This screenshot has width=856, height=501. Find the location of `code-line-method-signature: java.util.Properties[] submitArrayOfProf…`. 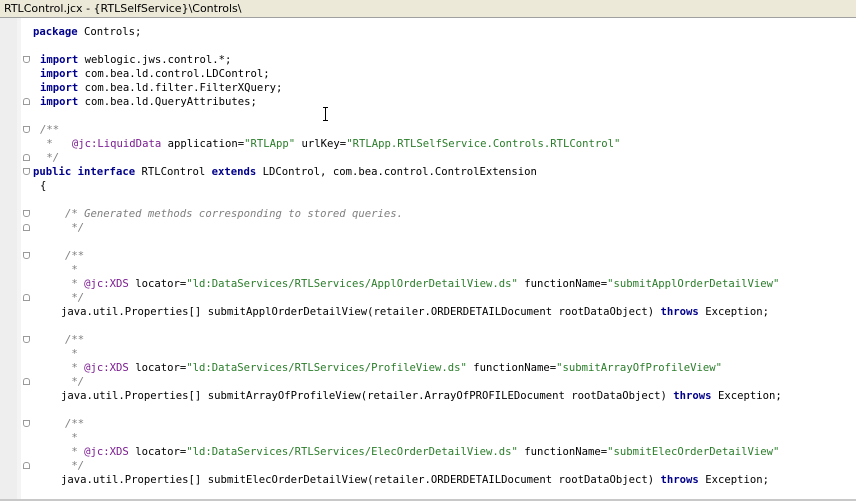

code-line-method-signature: java.util.Properties[] submitArrayOfProf… is located at coordinates (421, 396).